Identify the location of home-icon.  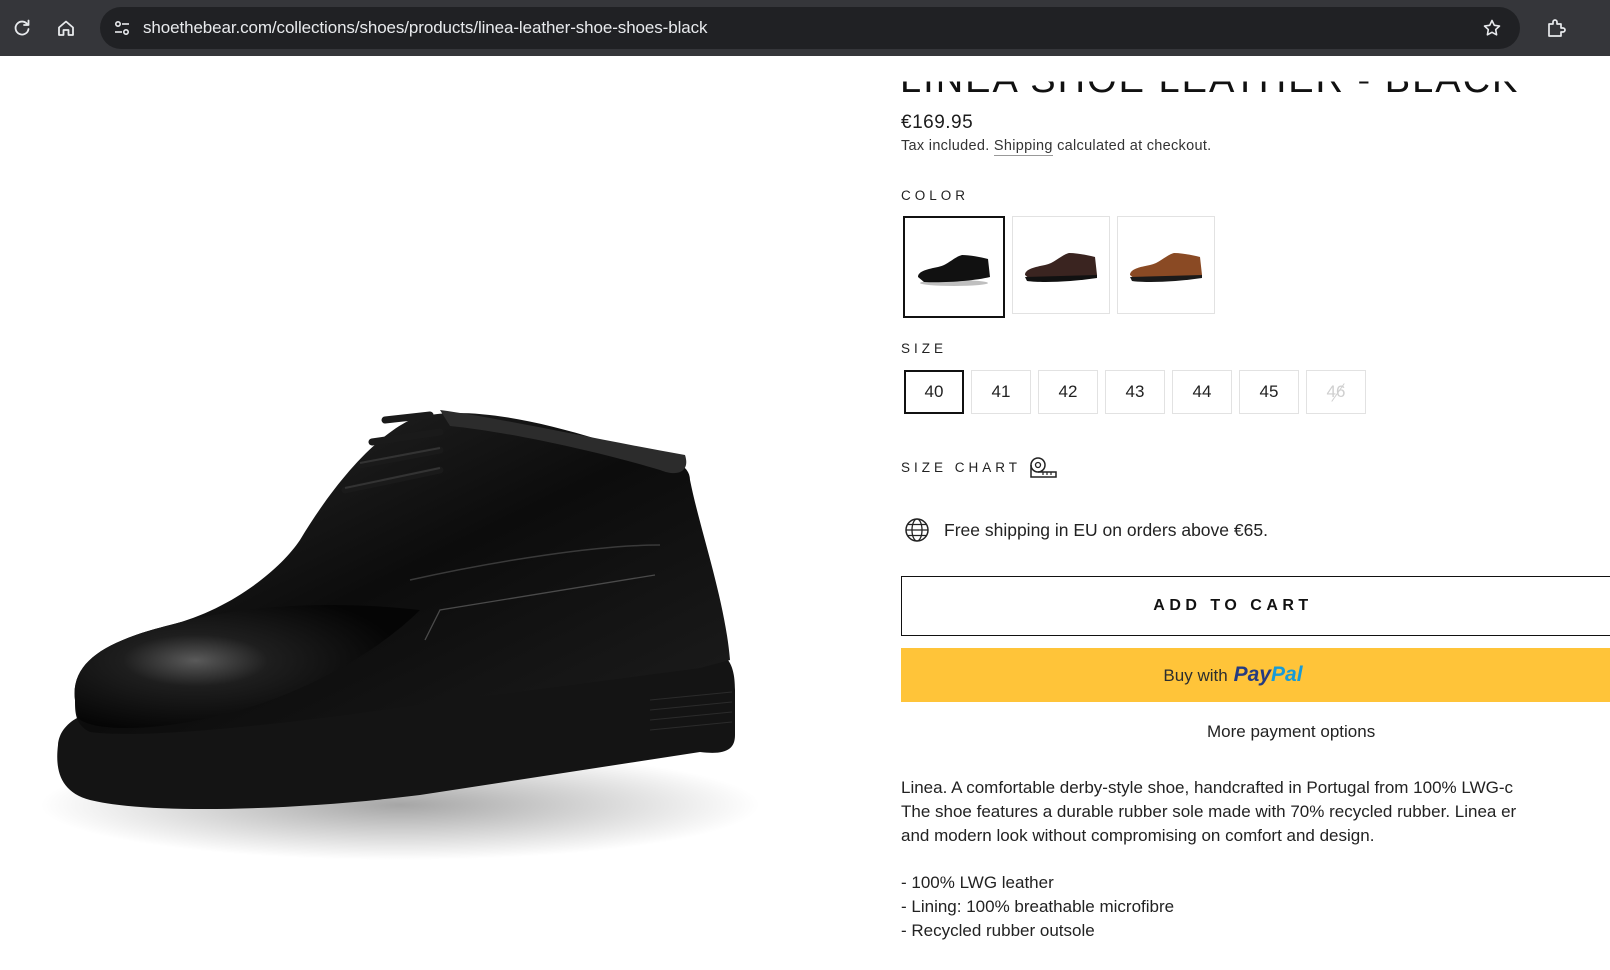
(66, 28).